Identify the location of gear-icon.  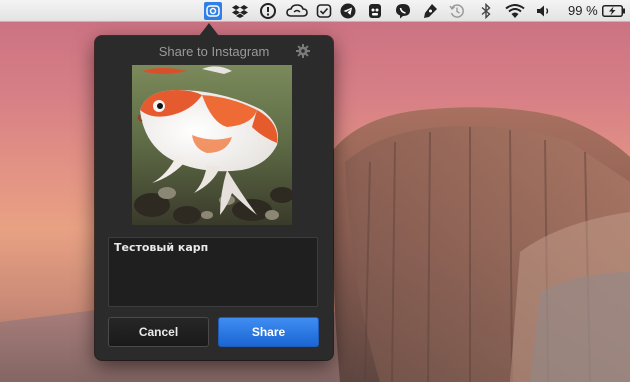
(303, 51).